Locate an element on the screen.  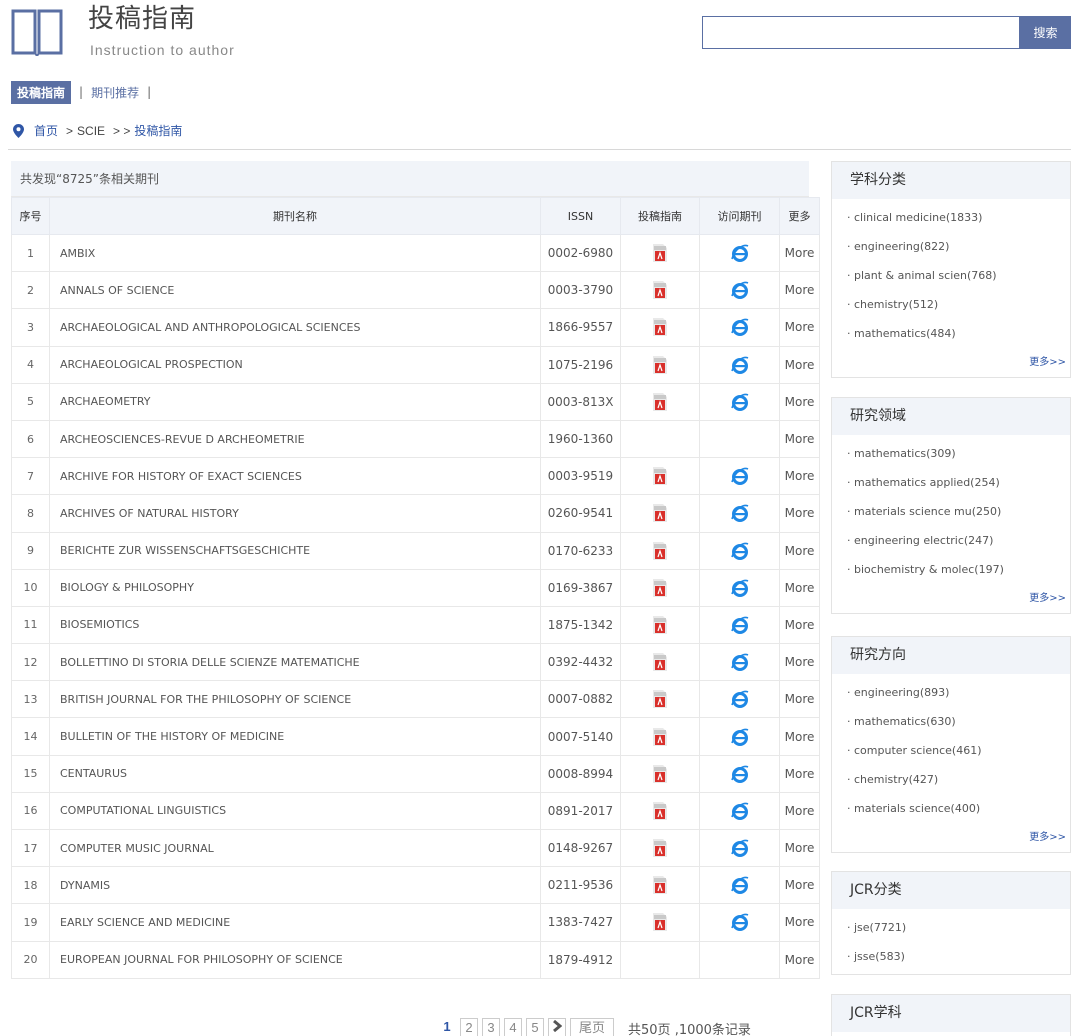
sidebar-item: mathematics(484) is located at coordinates (958, 338).